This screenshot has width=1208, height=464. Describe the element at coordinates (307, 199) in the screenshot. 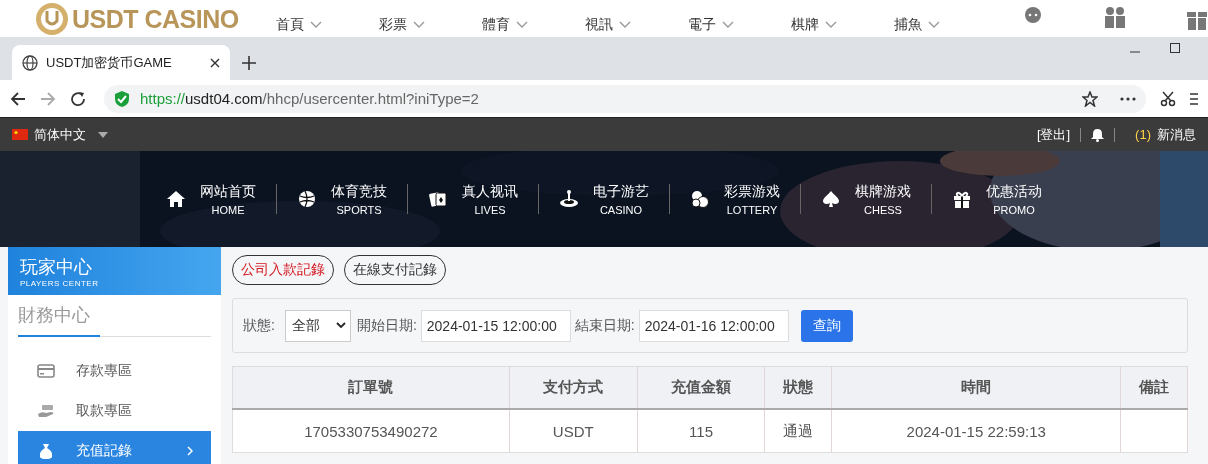

I see `ball-icon` at that location.